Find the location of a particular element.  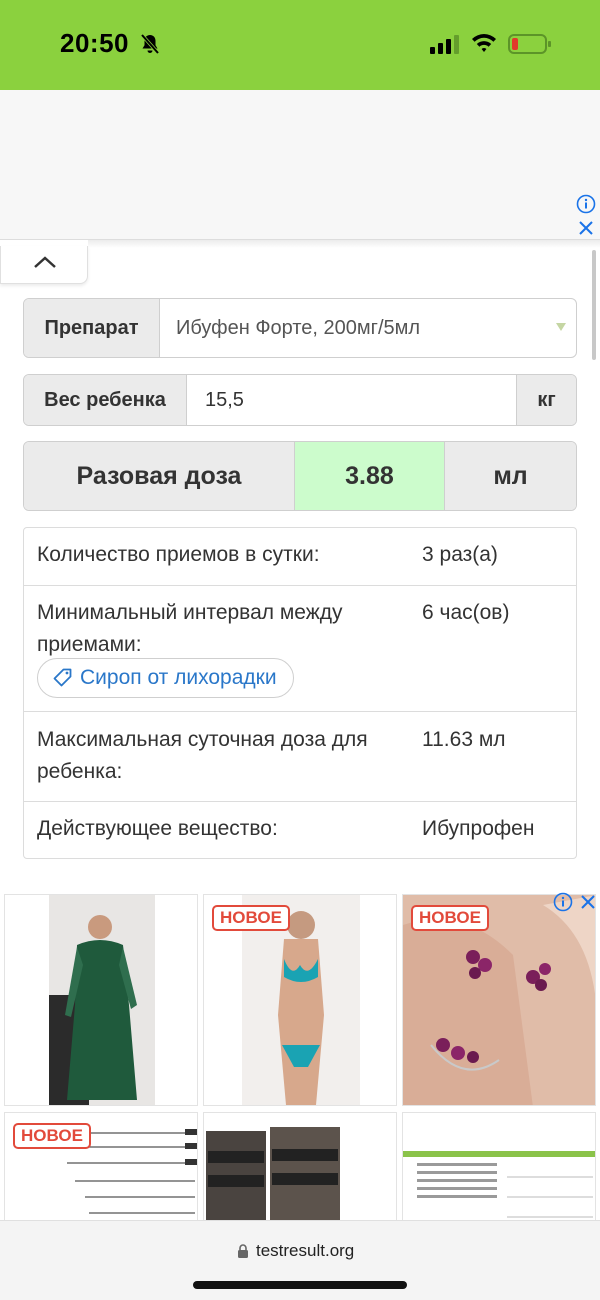

drug-row: Препарат Ибуфен Форте, 200мг/5мл is located at coordinates (300, 328).